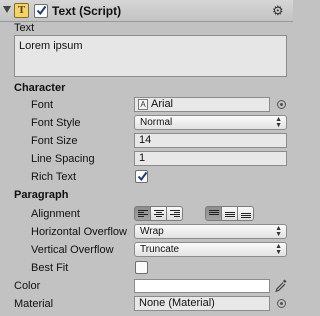 The width and height of the screenshot is (320, 316). I want to click on align-top-icon, so click(214, 212).